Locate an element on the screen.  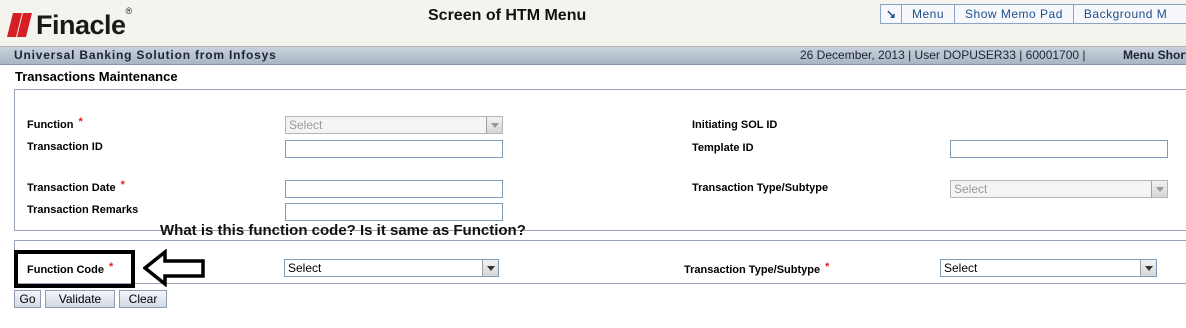
transaction-remarks-label: Transaction Remarks is located at coordinates (83, 210).